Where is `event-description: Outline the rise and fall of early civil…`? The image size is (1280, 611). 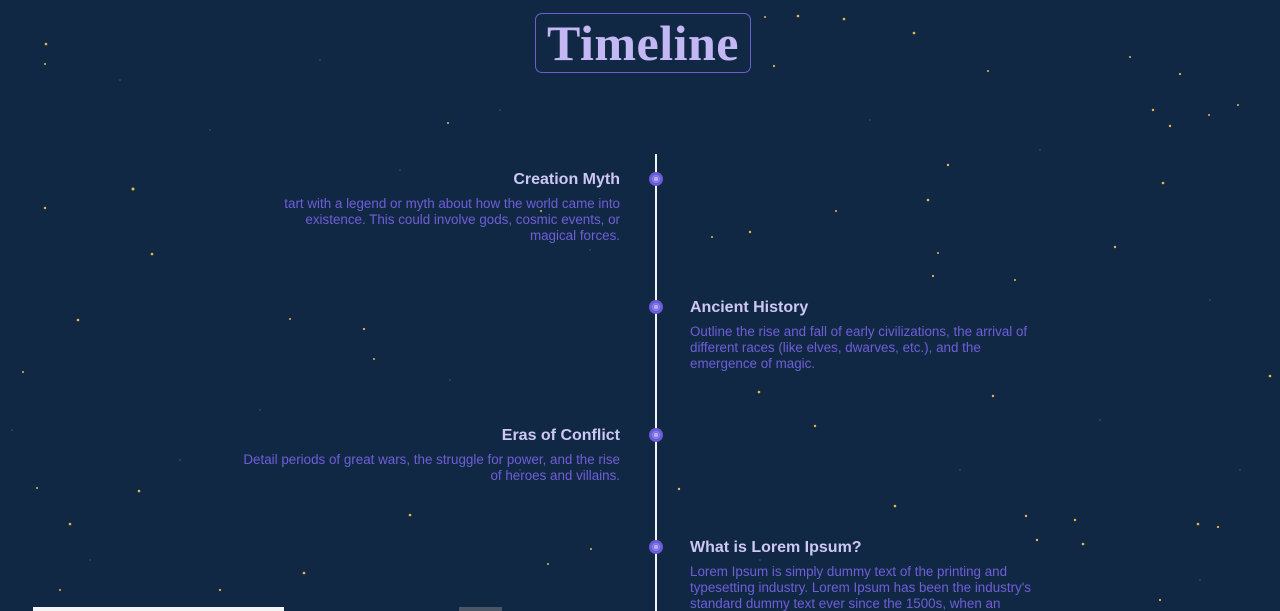
event-description: Outline the rise and fall of early civil… is located at coordinates (859, 347).